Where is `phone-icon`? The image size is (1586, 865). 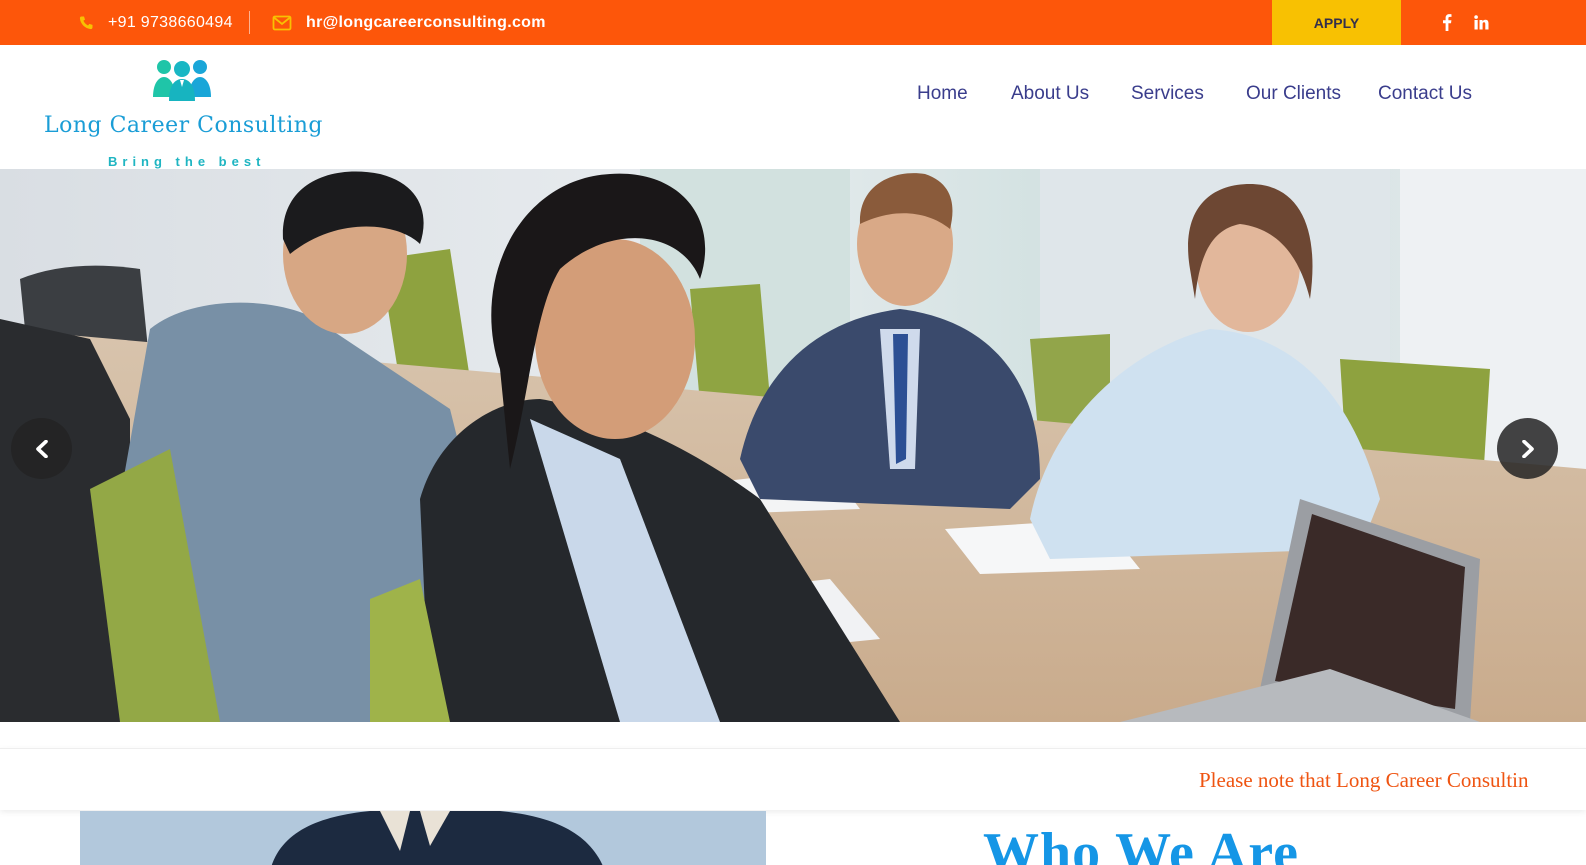
phone-icon is located at coordinates (86, 23).